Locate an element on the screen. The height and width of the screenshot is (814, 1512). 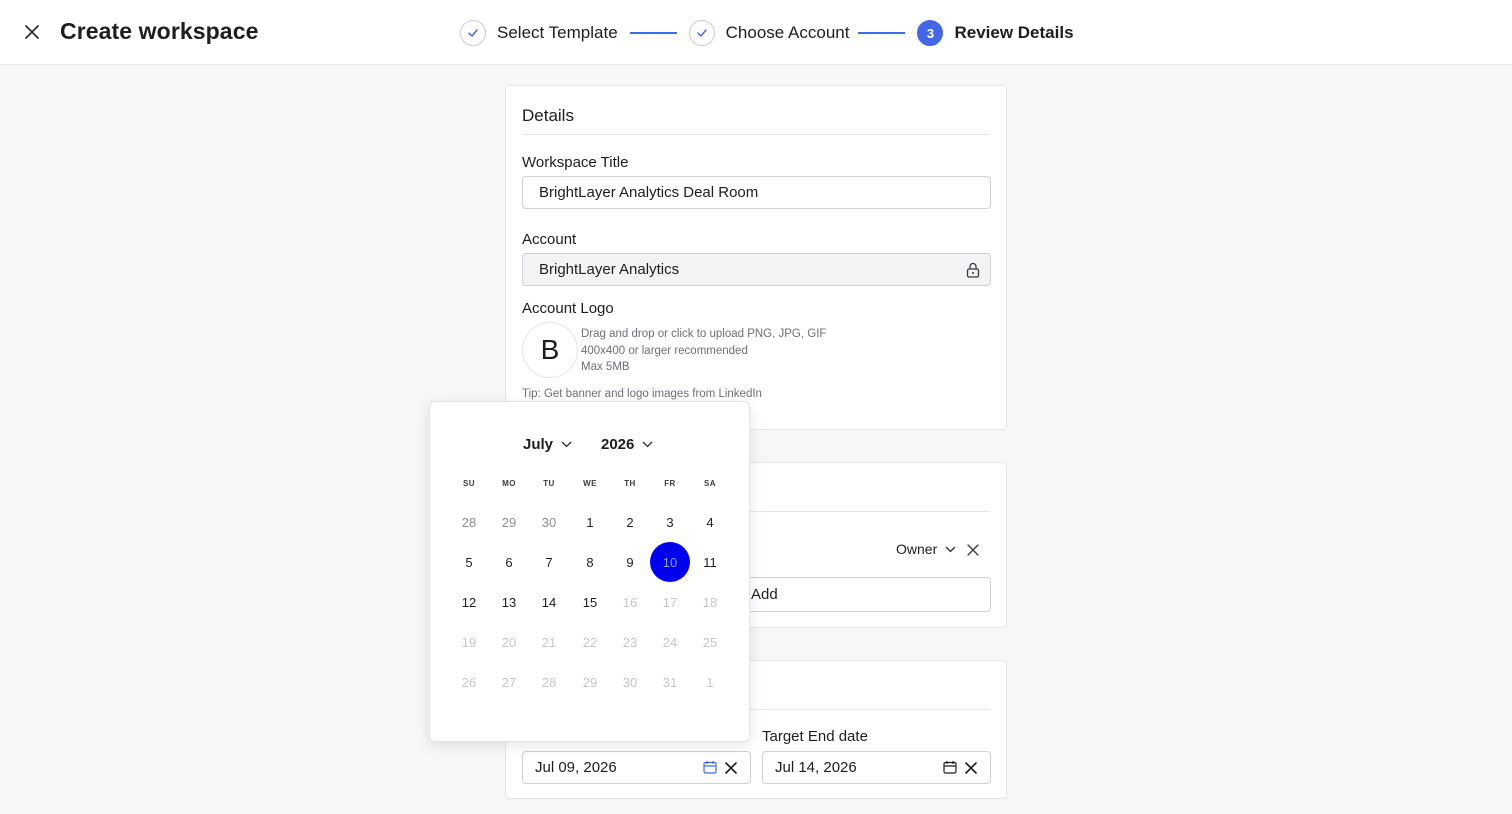
workspace-title-label: Workspace Title is located at coordinates (575, 162).